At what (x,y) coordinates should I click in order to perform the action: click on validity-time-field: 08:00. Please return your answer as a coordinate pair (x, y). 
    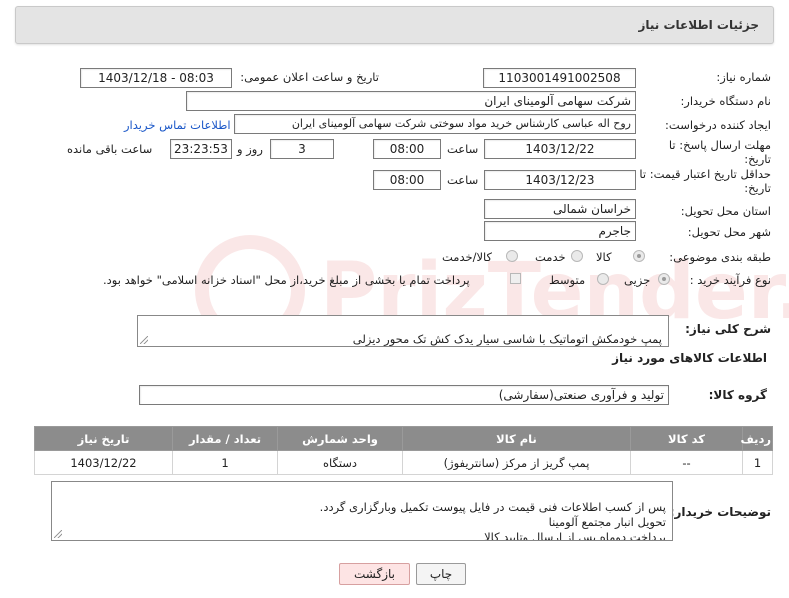
    Looking at the image, I should click on (407, 180).